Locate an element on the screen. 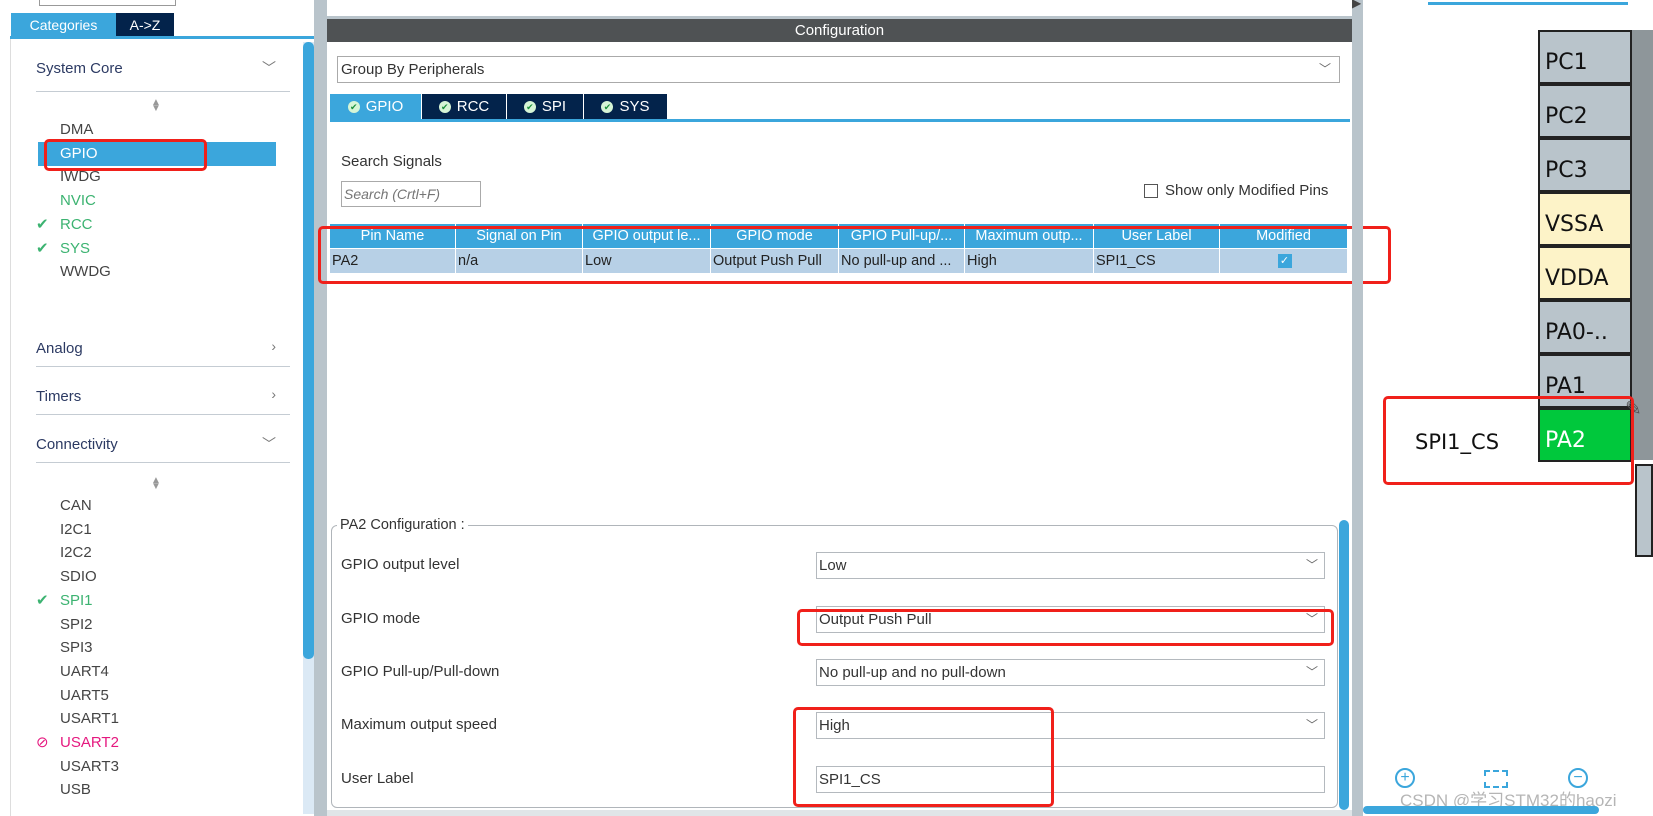  list-item-uart4: UART4 is located at coordinates (84, 672).